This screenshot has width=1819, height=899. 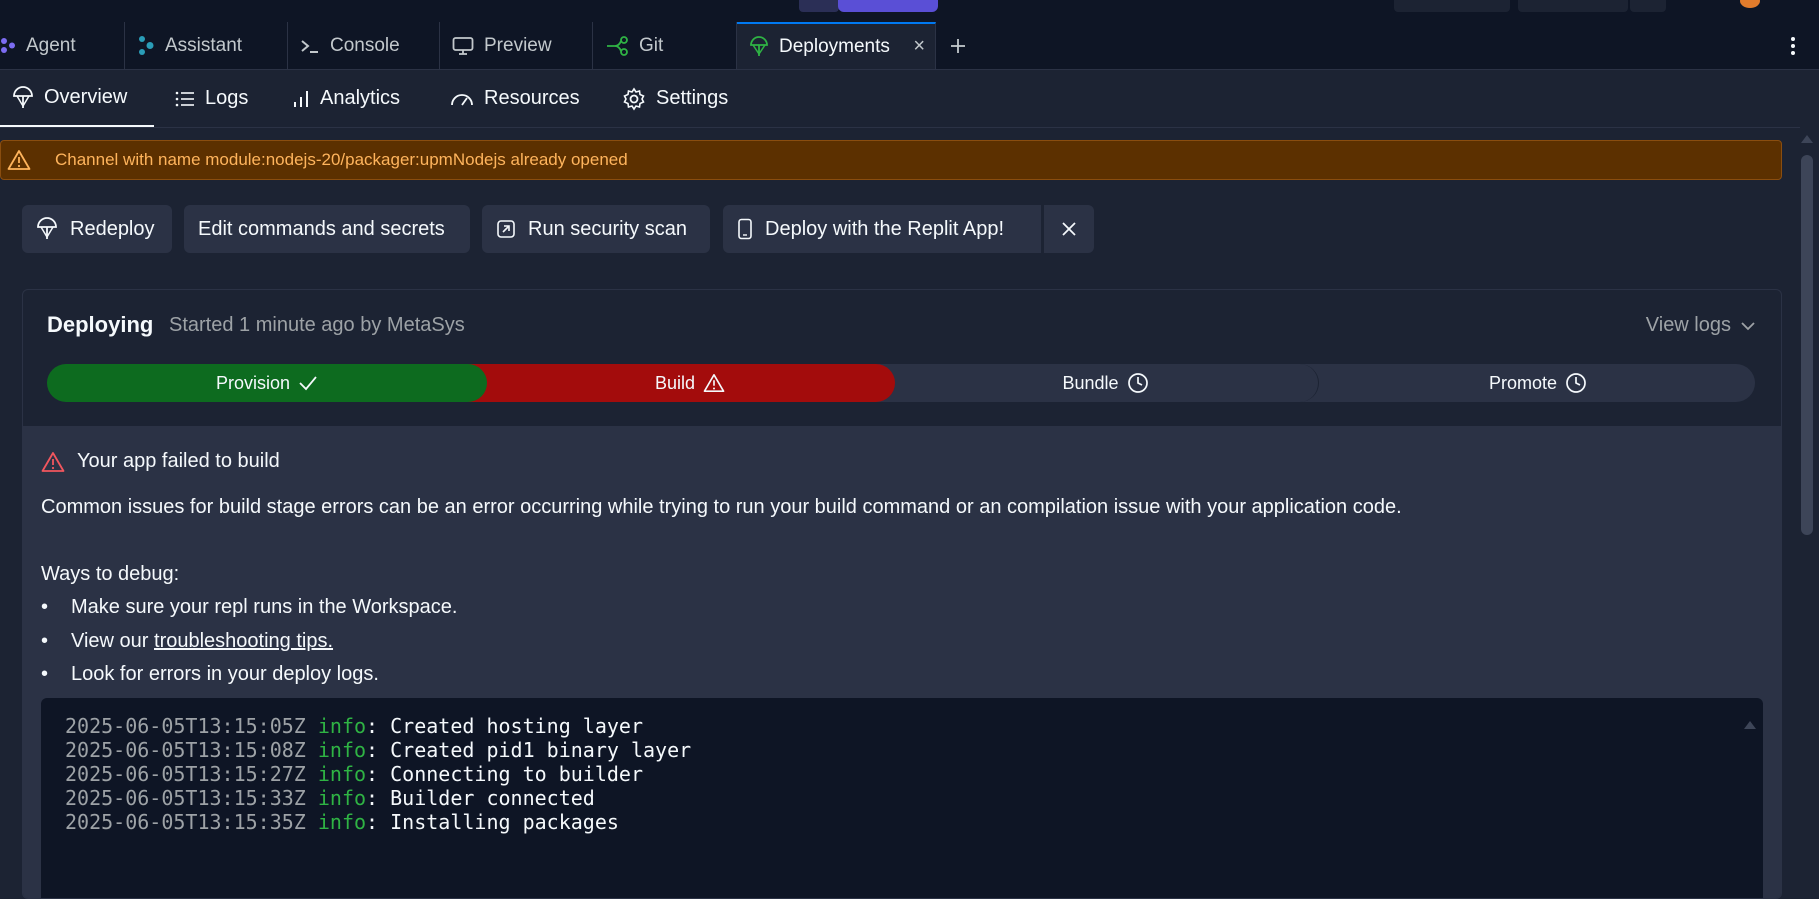 I want to click on subtab-label: Analytics, so click(x=360, y=98).